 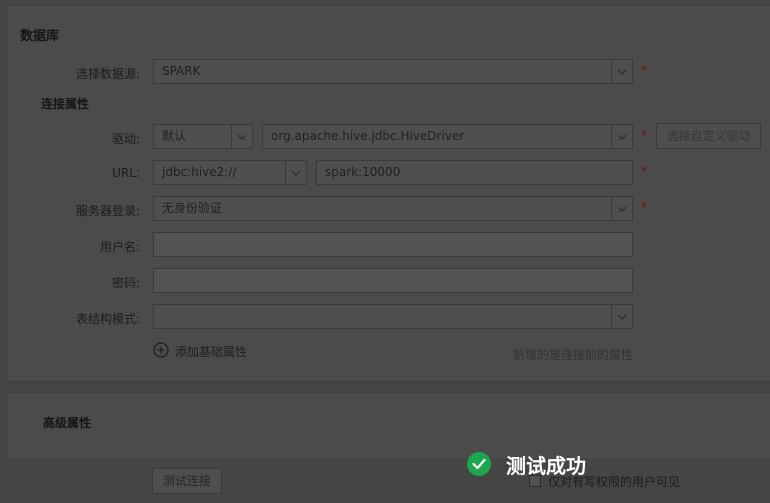 I want to click on username-input, so click(x=393, y=244).